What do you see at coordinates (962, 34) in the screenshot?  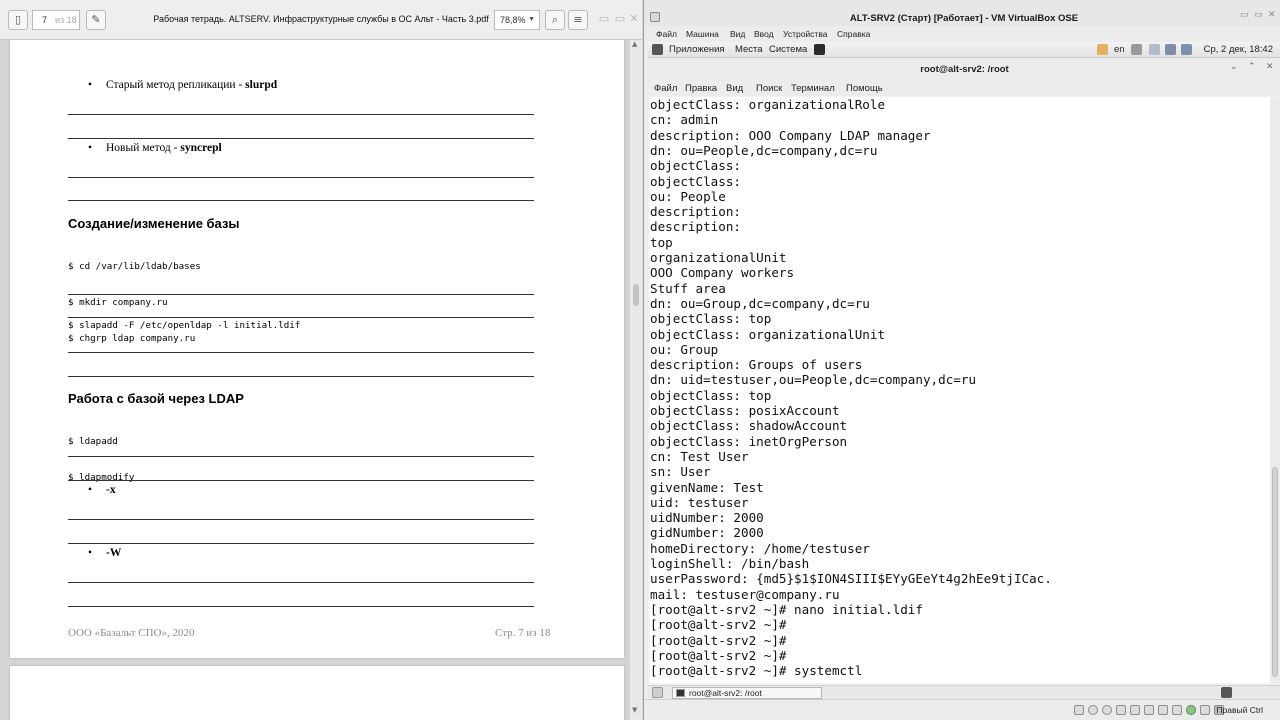 I see `vbox-menubar: Файл Машина Вид Ввод Устройства Справка` at bounding box center [962, 34].